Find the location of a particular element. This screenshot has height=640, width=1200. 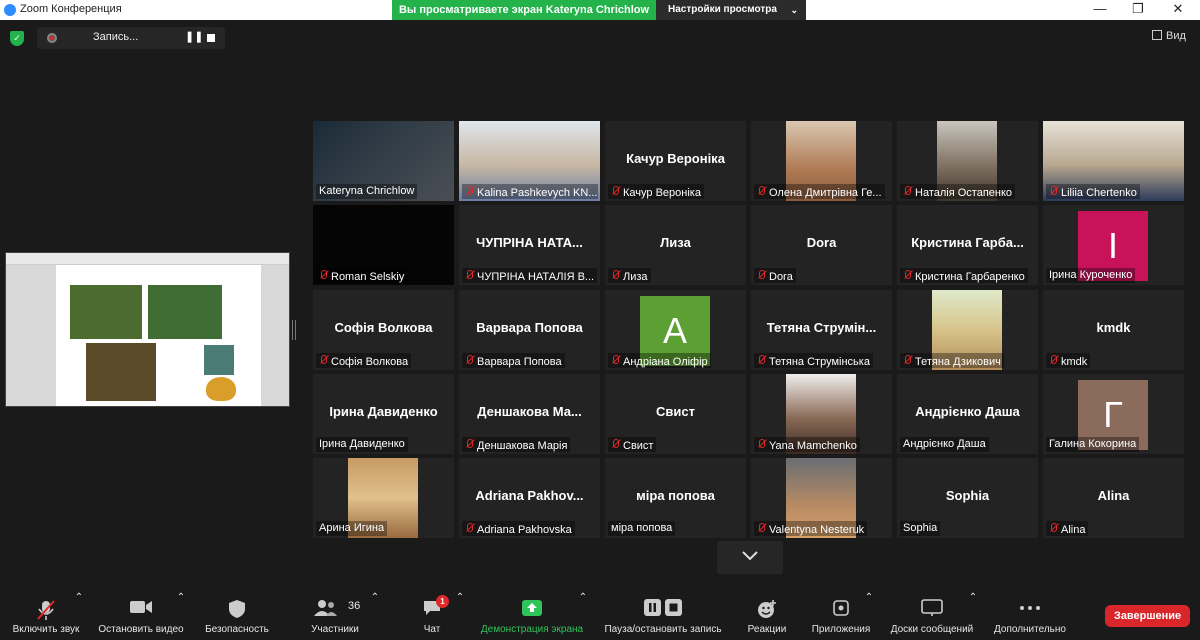

pause-recording-icon: ❚❚ is located at coordinates (194, 36).